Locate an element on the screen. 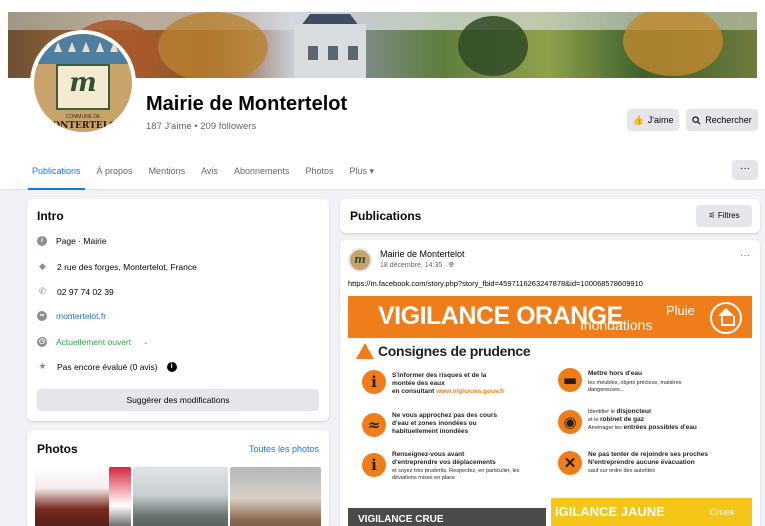 The width and height of the screenshot is (765, 526). search-button: Rechercher is located at coordinates (722, 120).